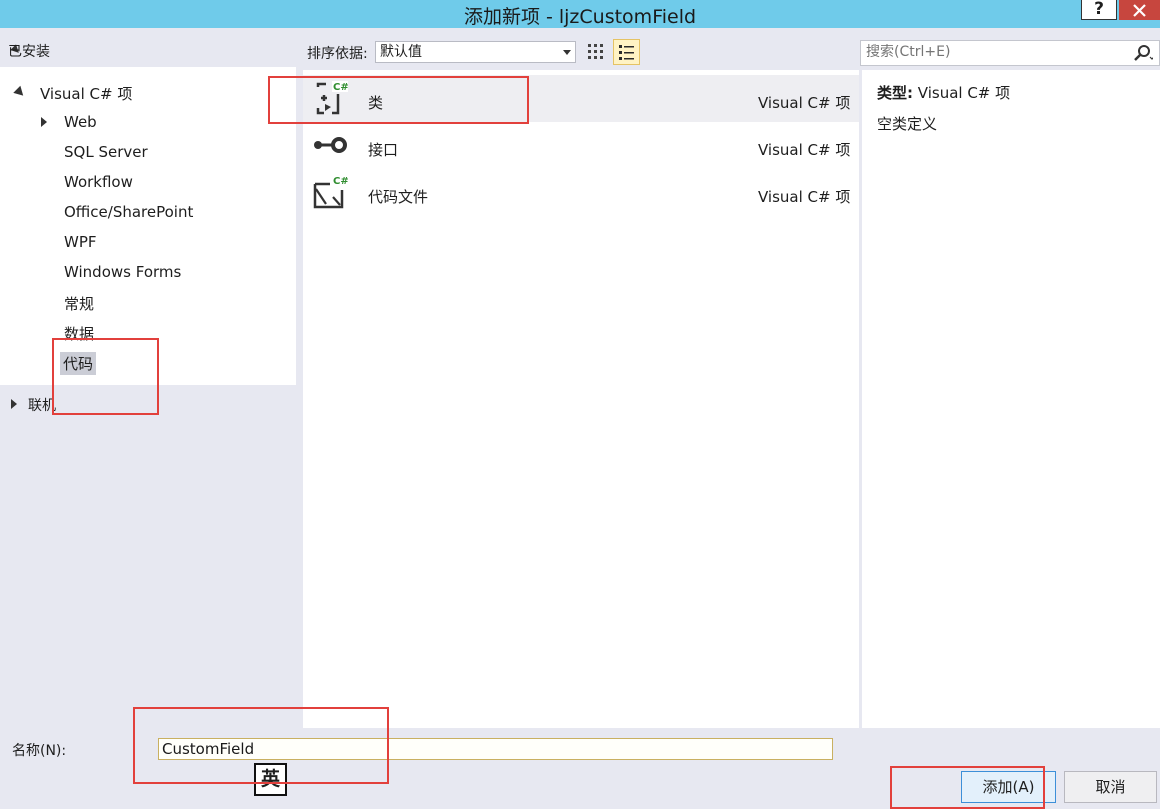 The height and width of the screenshot is (809, 1160). What do you see at coordinates (581, 145) in the screenshot?
I see `template-row-interface: 接口 Visual C# 项` at bounding box center [581, 145].